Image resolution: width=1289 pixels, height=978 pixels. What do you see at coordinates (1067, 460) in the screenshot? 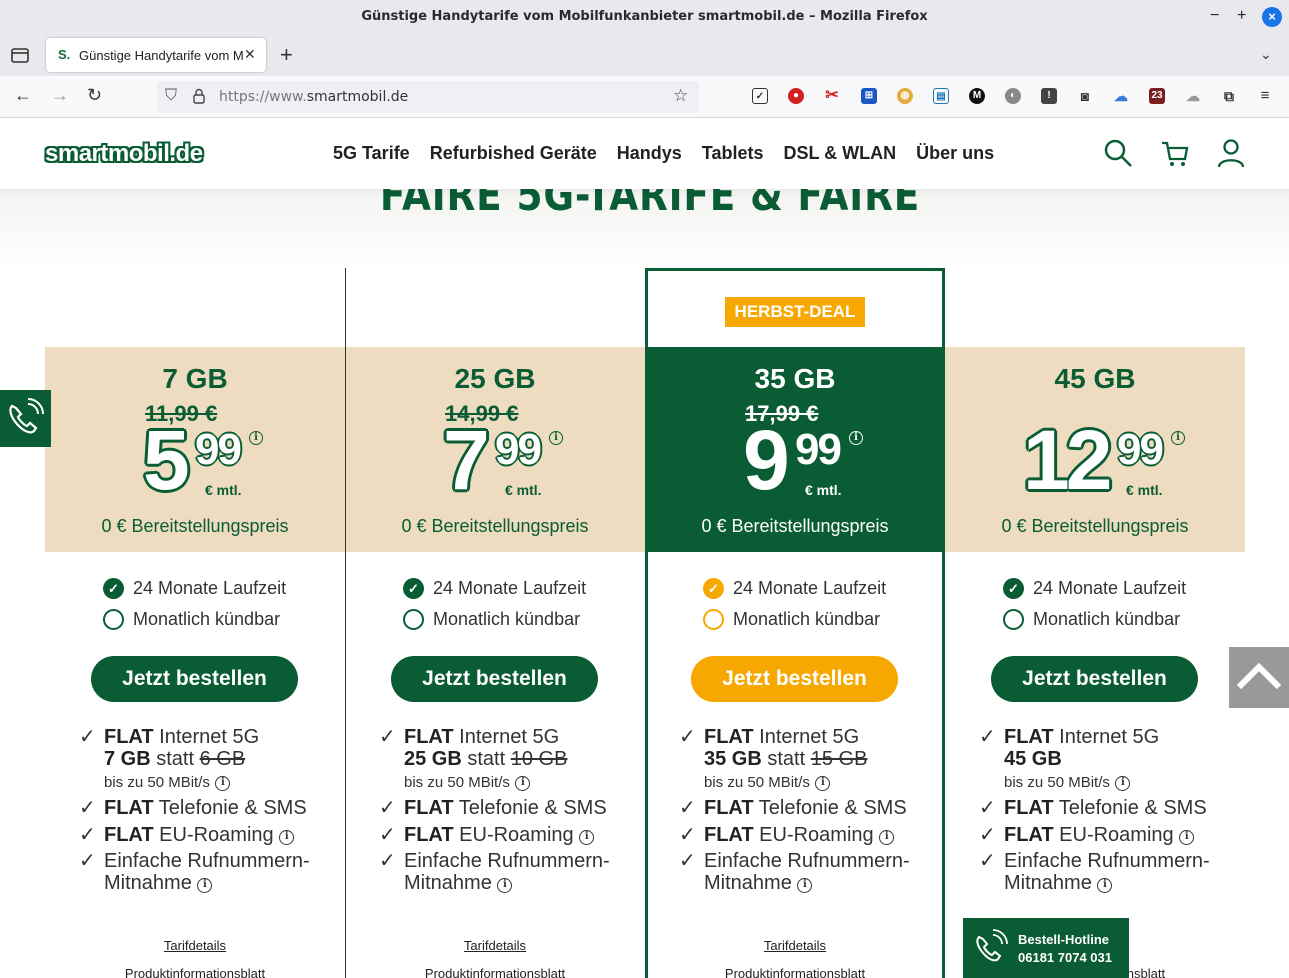
I see `price-euro: 12` at bounding box center [1067, 460].